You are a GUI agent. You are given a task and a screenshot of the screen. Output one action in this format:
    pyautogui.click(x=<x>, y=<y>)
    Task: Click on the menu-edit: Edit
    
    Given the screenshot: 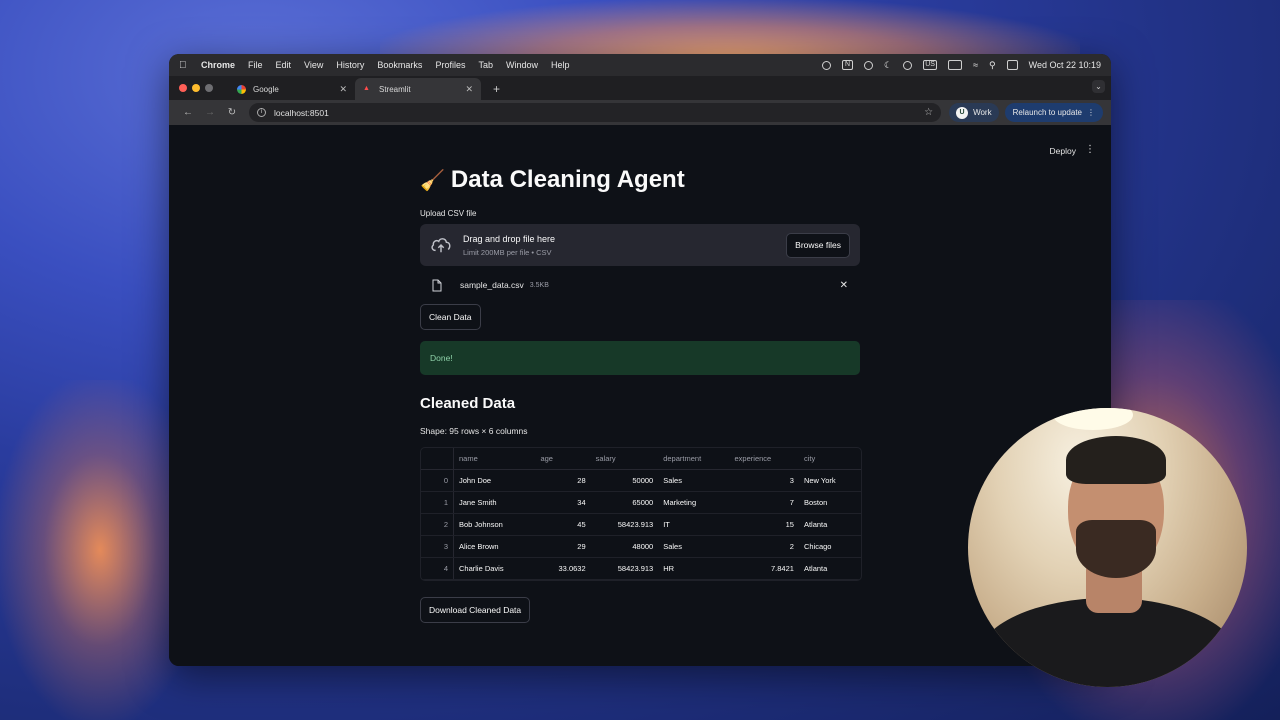 What is the action you would take?
    pyautogui.click(x=284, y=65)
    